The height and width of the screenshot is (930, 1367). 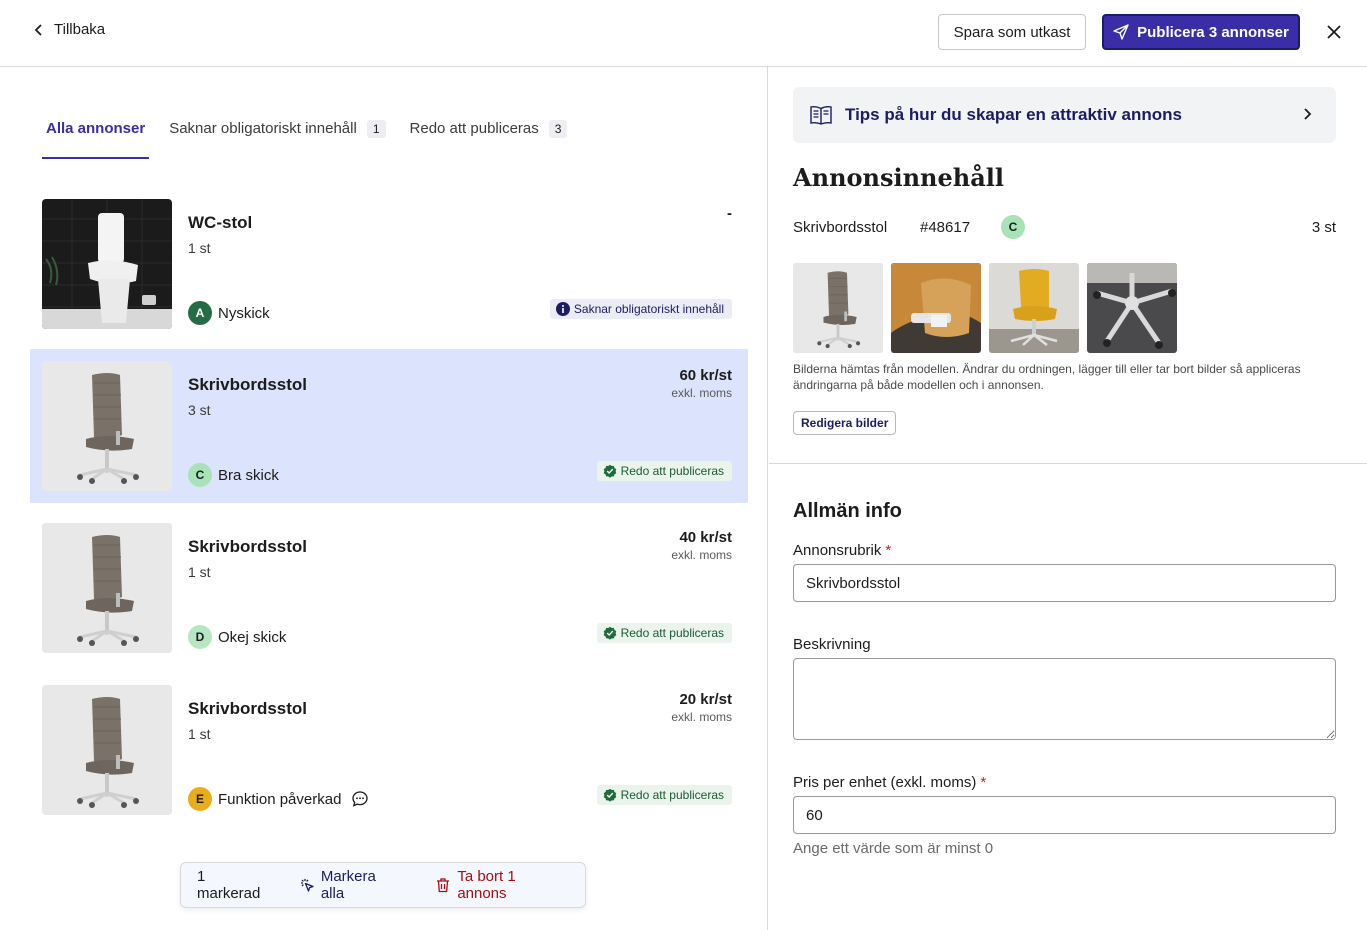 What do you see at coordinates (729, 213) in the screenshot?
I see `listing-price: -` at bounding box center [729, 213].